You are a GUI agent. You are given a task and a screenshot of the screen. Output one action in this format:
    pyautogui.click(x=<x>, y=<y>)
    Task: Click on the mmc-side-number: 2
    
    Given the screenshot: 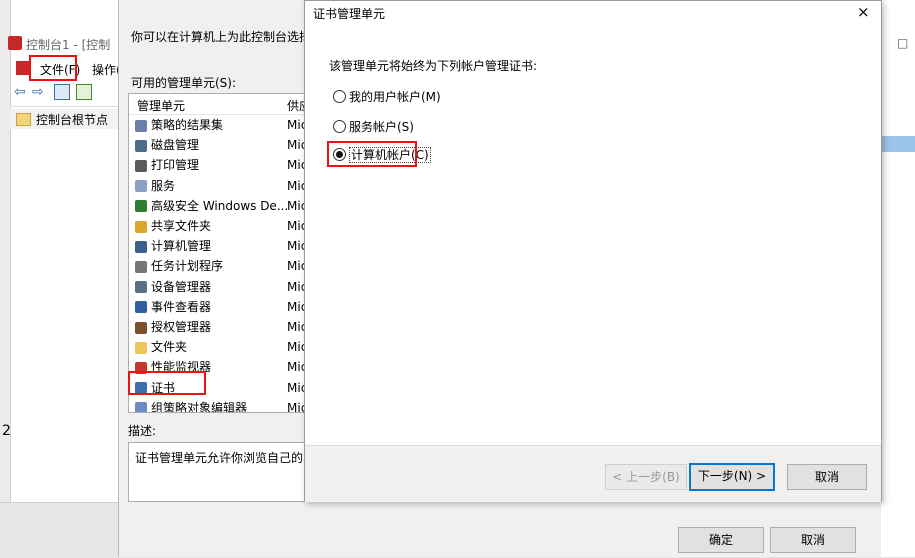 What is the action you would take?
    pyautogui.click(x=6, y=431)
    